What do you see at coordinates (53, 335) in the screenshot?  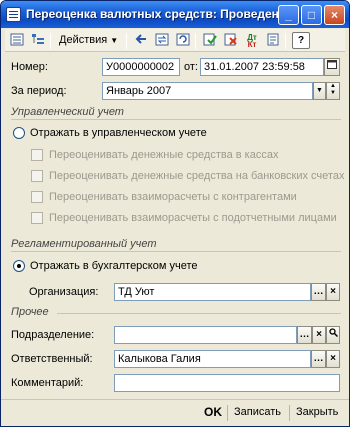 I see `department-label: Подразделение:` at bounding box center [53, 335].